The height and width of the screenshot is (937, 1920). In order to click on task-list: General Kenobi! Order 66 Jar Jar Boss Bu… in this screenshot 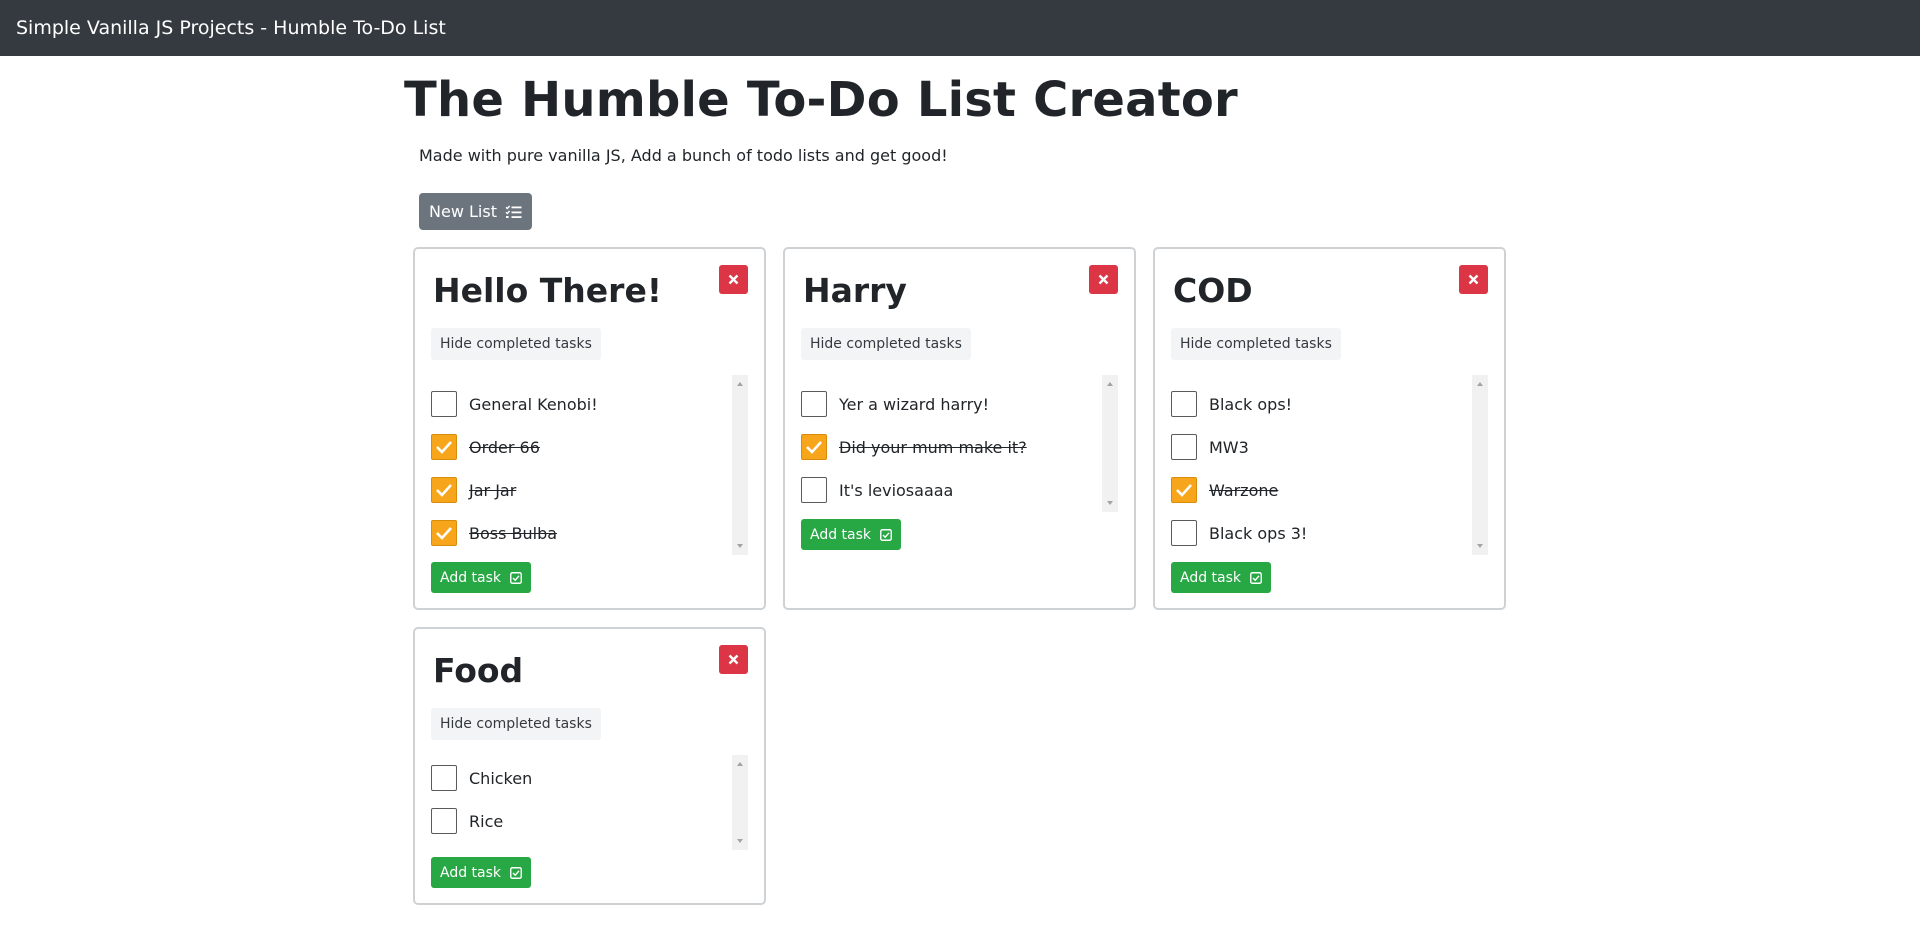, I will do `click(589, 465)`.